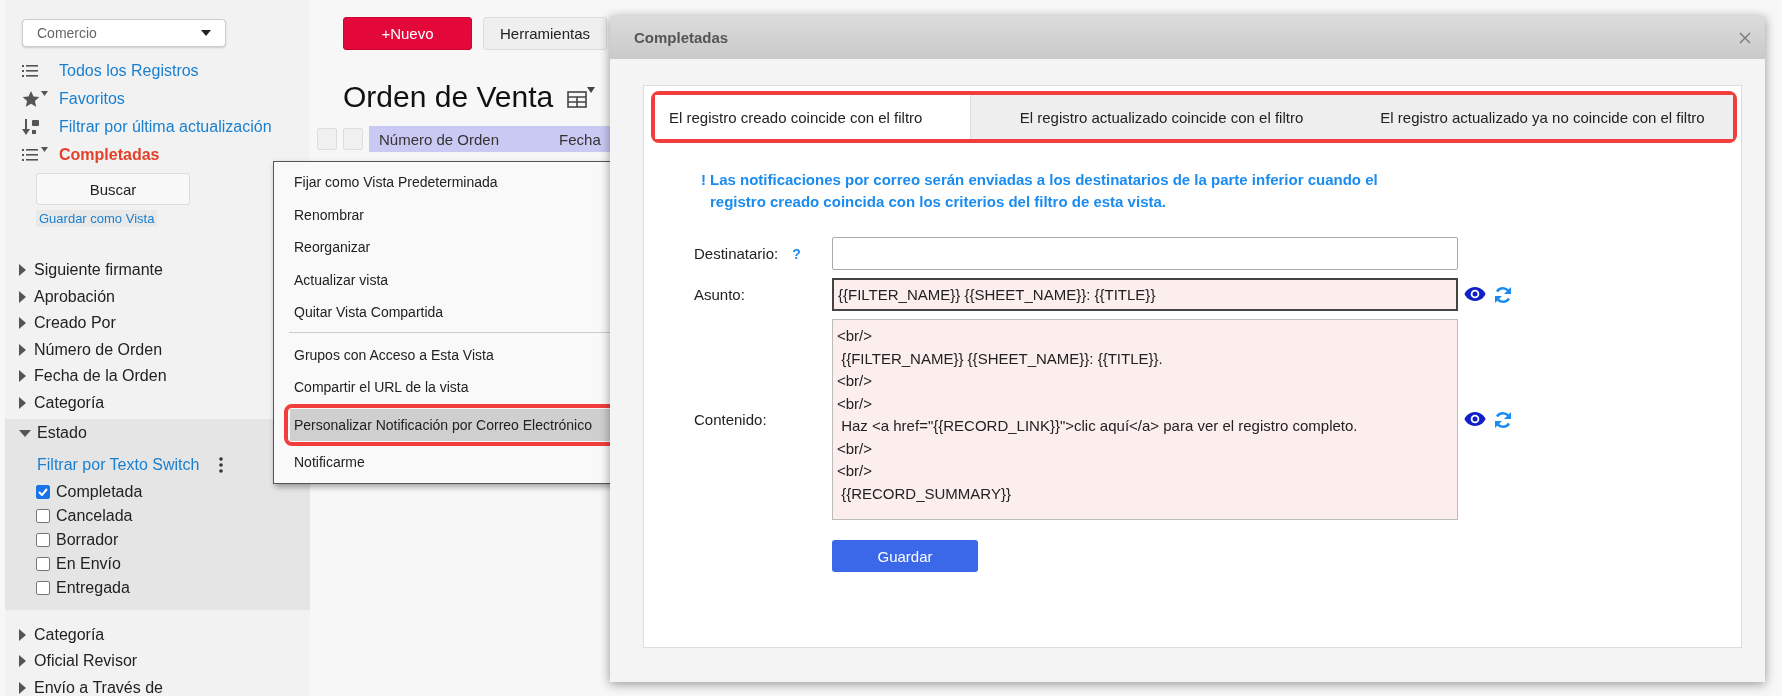 The height and width of the screenshot is (696, 1782). What do you see at coordinates (62, 433) in the screenshot?
I see `filter-label: Estado` at bounding box center [62, 433].